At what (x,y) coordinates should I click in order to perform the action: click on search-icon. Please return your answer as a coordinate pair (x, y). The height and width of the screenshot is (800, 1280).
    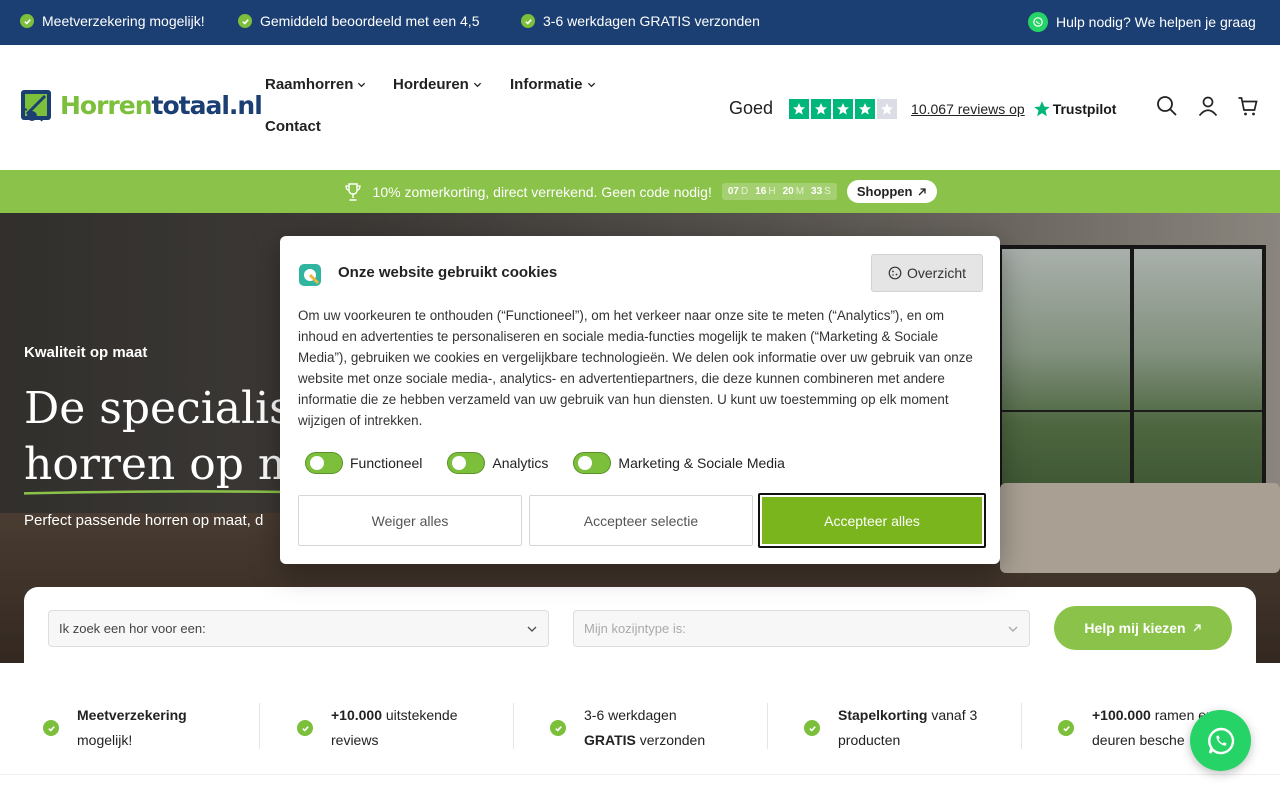
    Looking at the image, I should click on (1167, 106).